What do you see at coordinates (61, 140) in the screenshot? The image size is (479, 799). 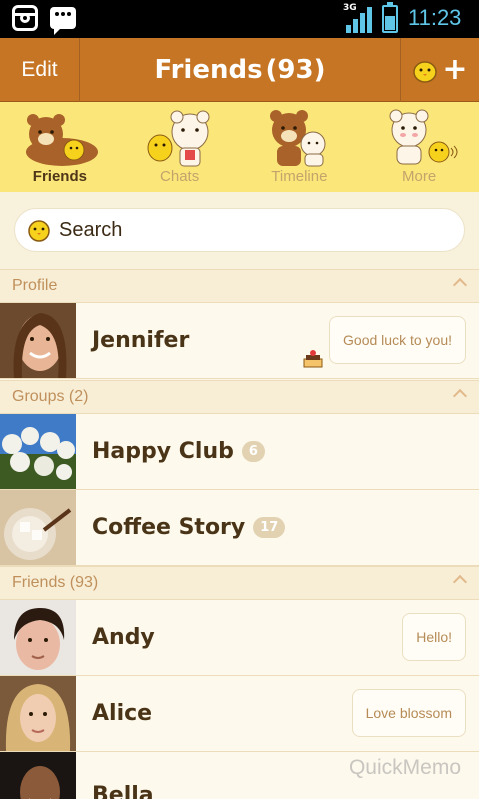 I see `bear-chick-icon` at bounding box center [61, 140].